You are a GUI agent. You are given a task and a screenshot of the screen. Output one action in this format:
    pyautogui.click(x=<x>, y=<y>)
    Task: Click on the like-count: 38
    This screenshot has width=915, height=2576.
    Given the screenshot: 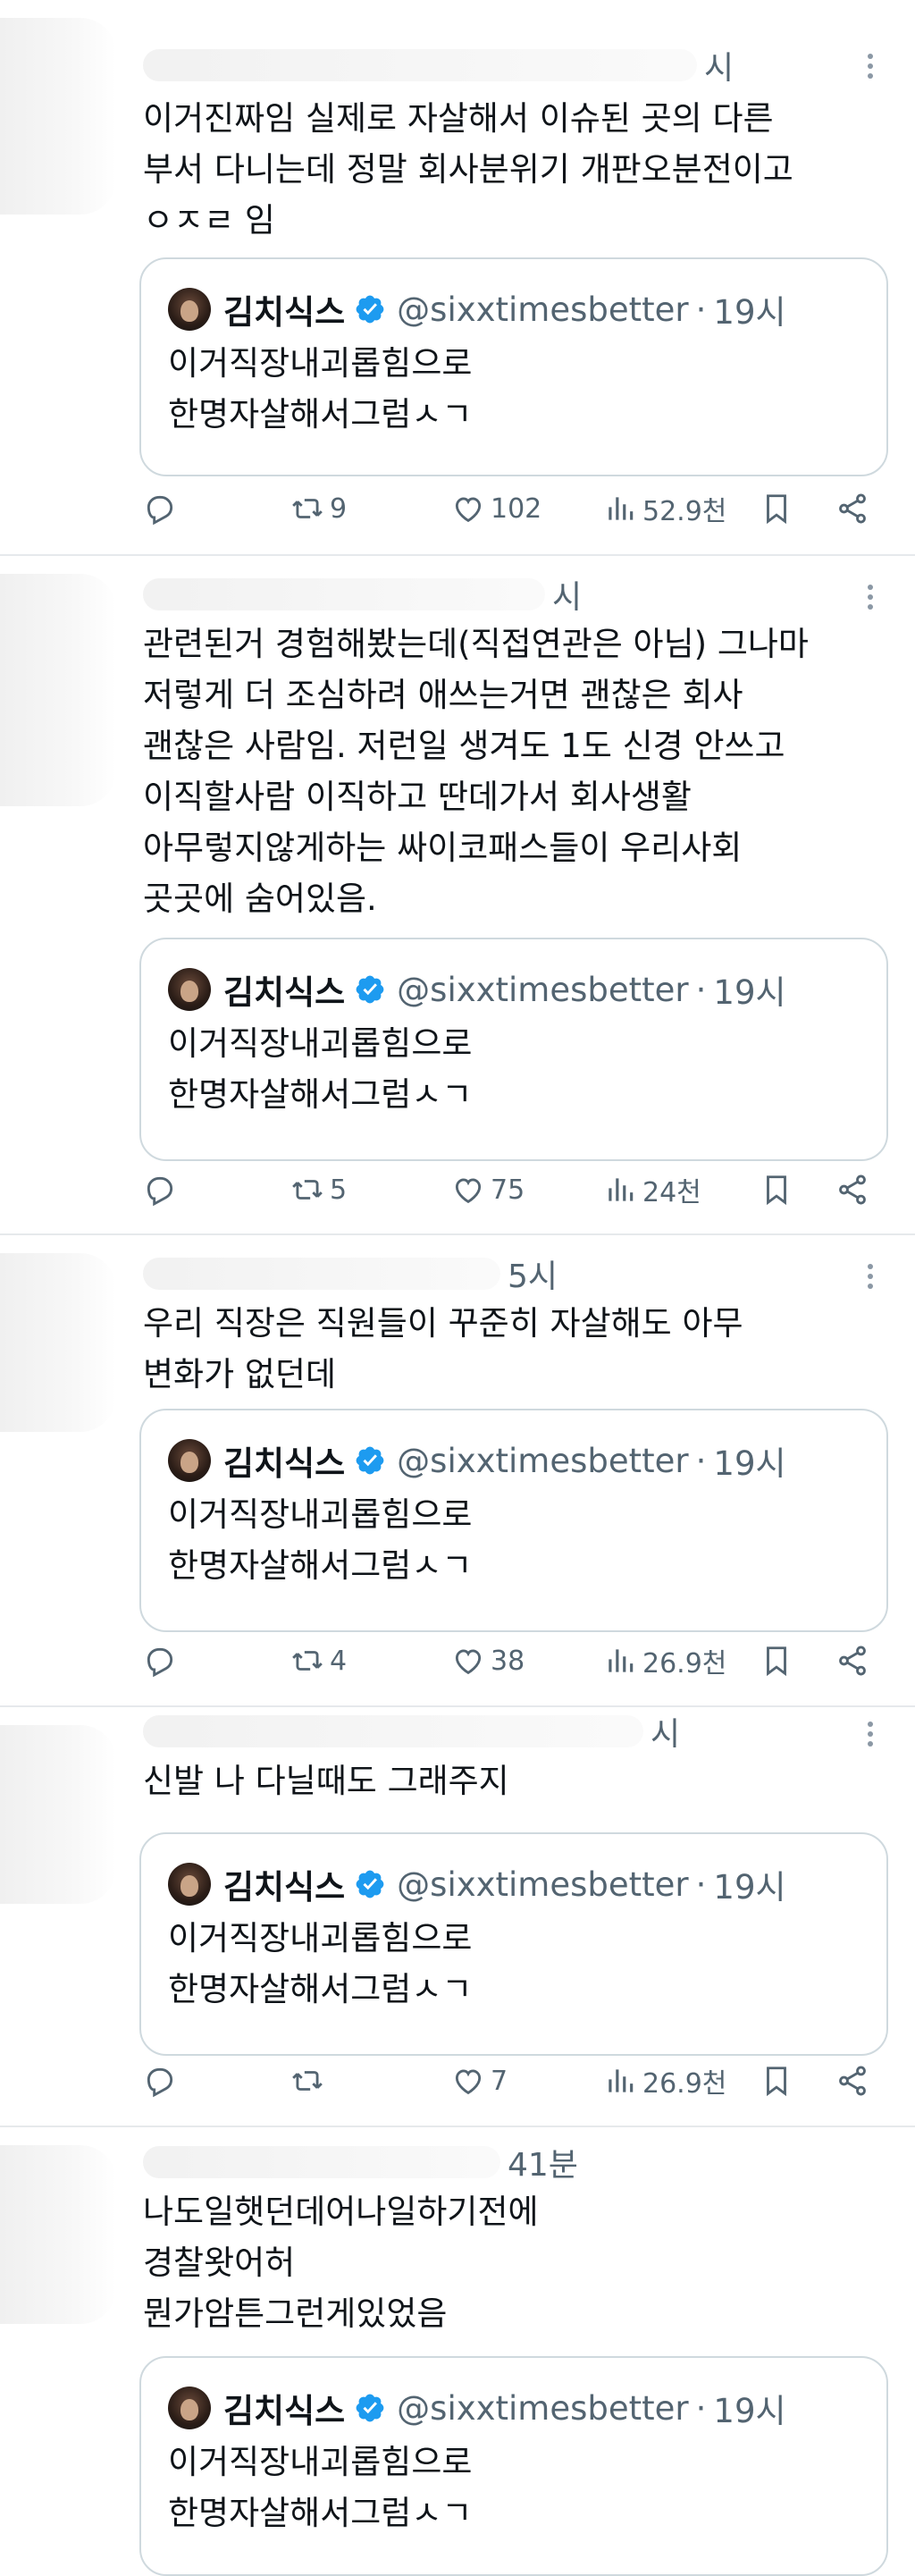 What is the action you would take?
    pyautogui.click(x=508, y=1661)
    